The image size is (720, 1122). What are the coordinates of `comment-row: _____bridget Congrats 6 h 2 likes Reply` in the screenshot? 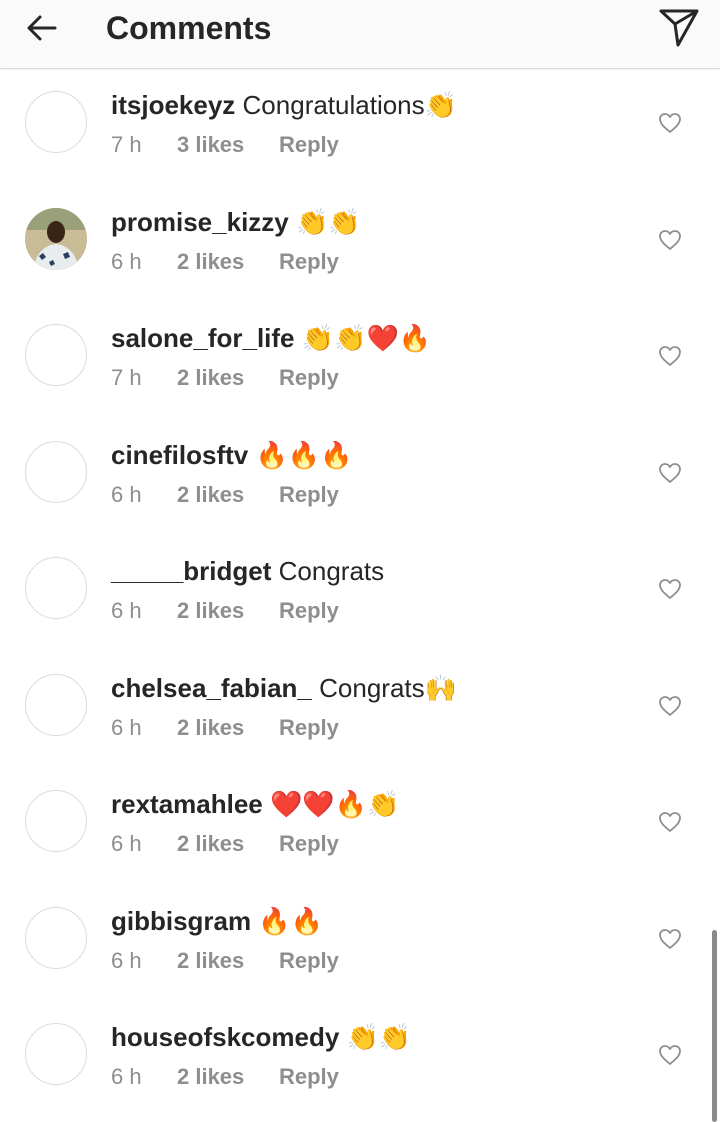 It's located at (360, 593).